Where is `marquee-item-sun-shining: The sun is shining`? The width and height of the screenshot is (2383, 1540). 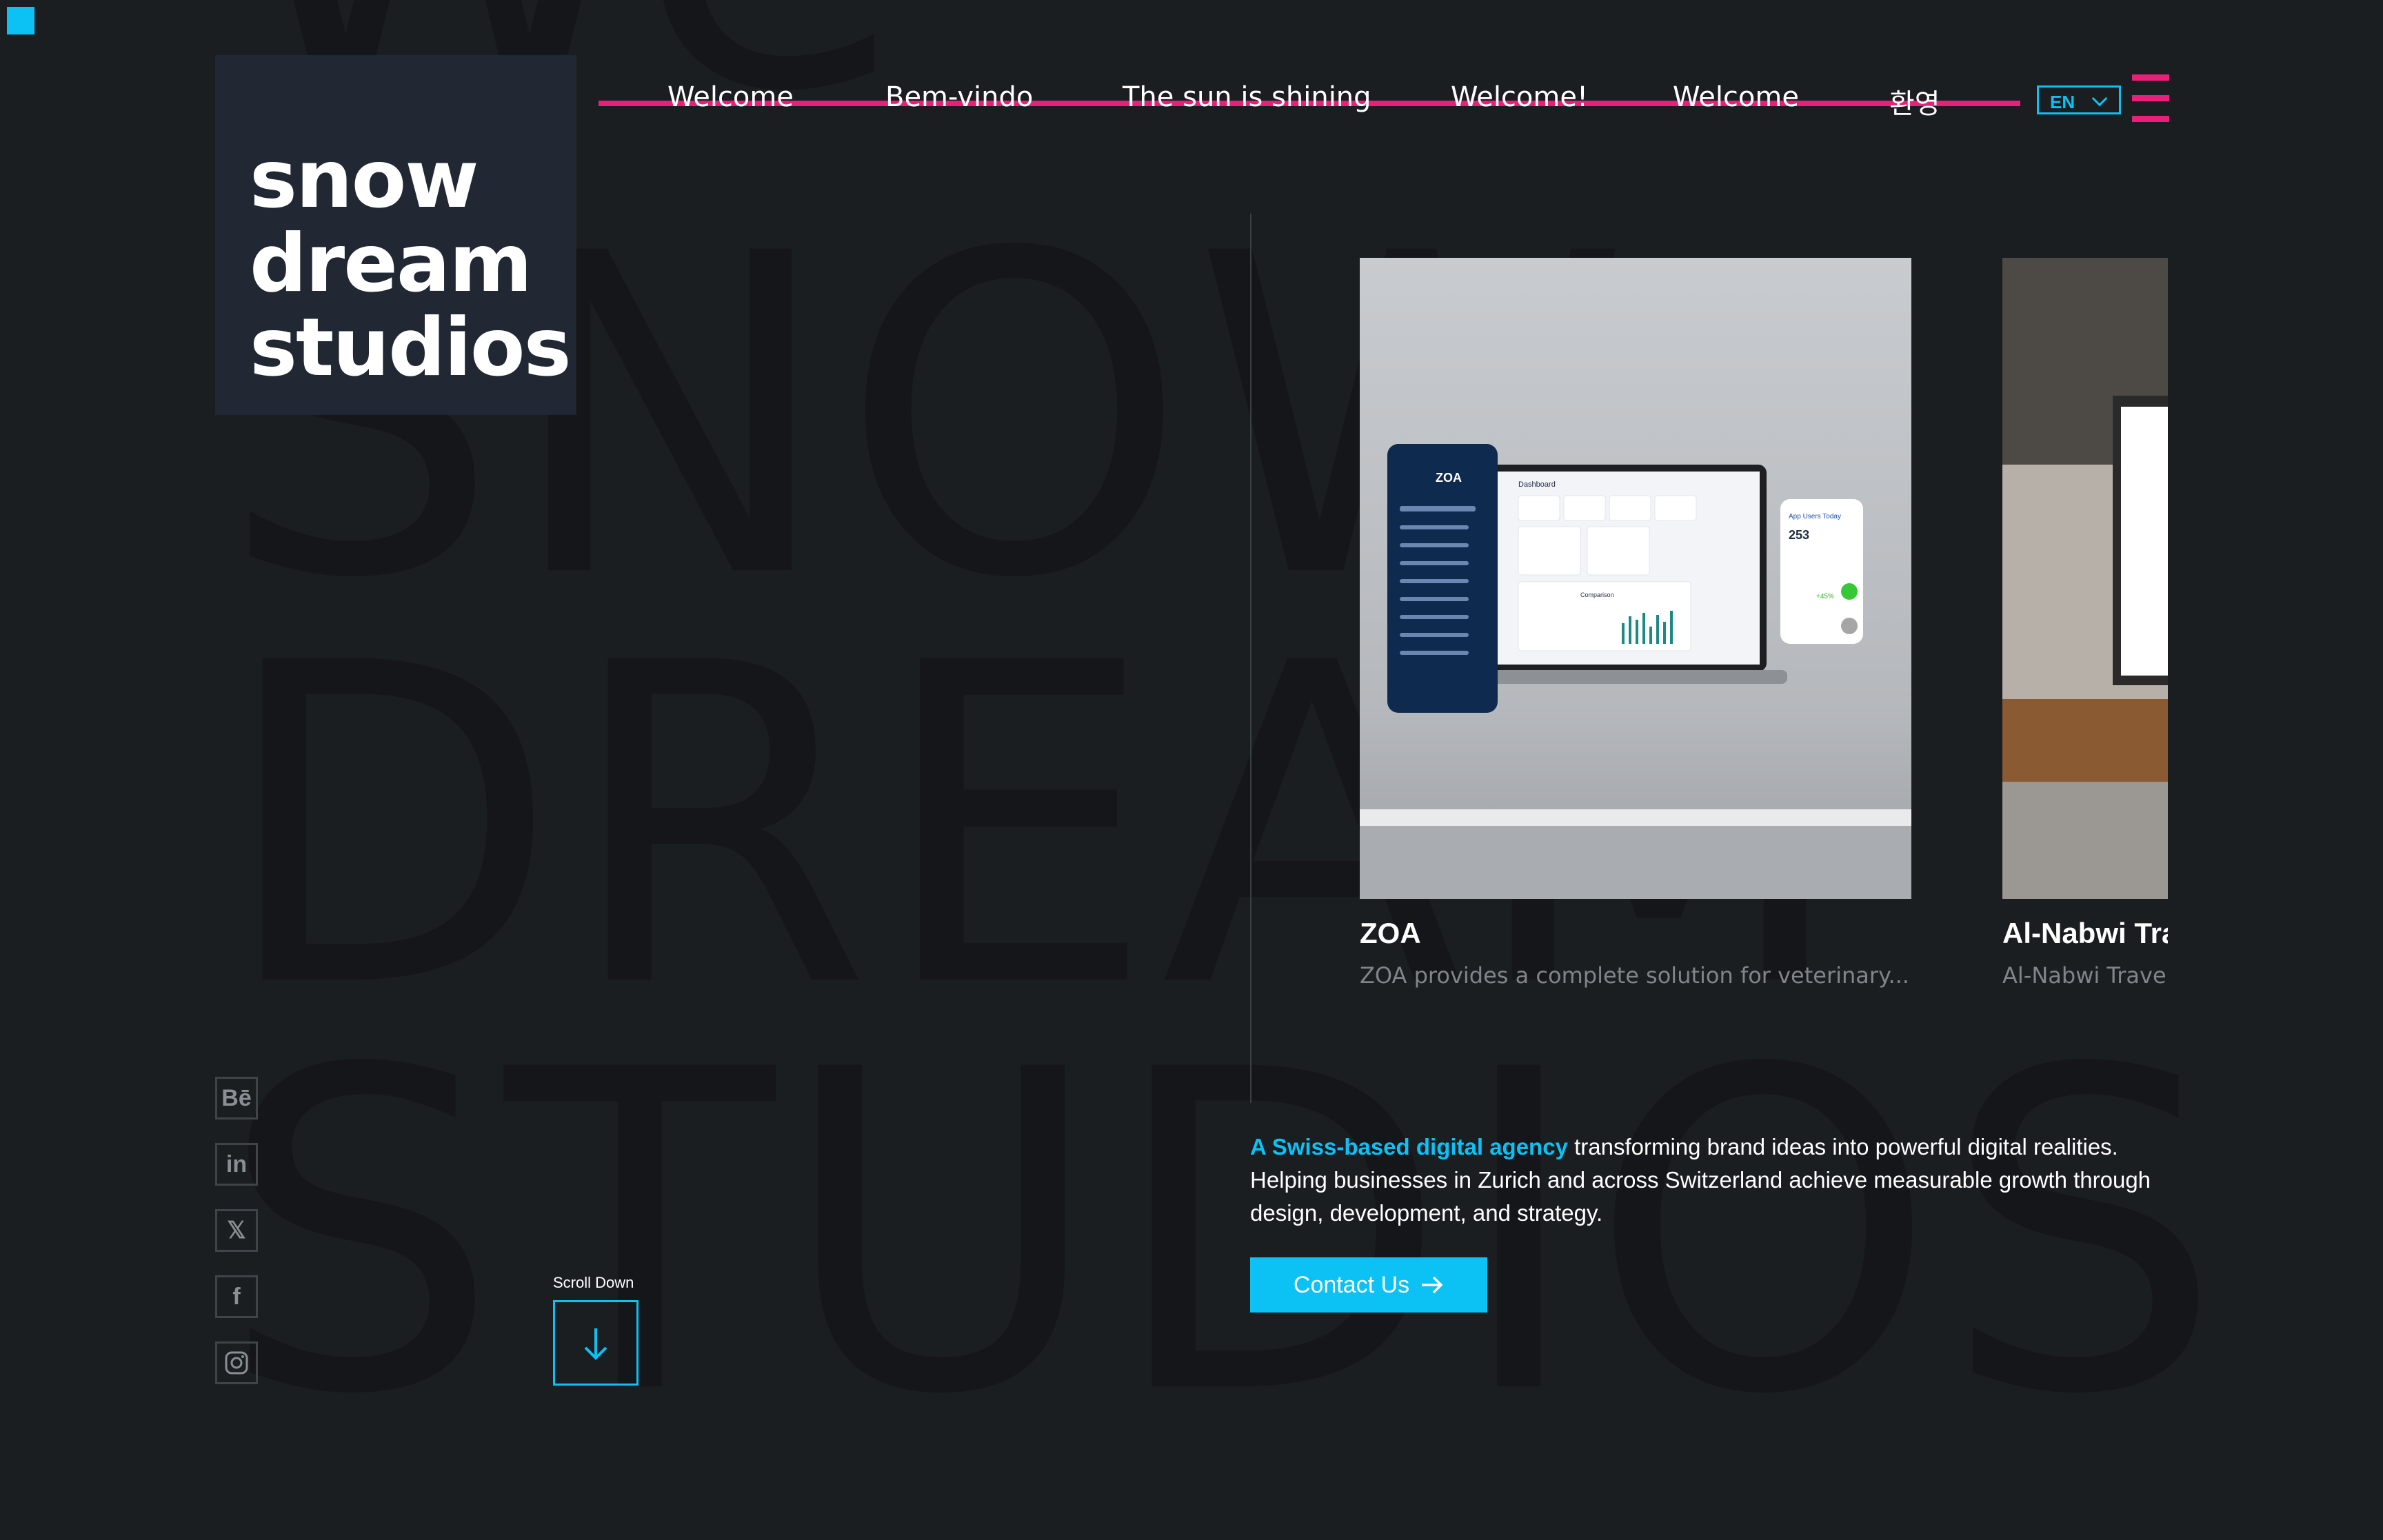
marquee-item-sun-shining: The sun is shining is located at coordinates (1247, 97).